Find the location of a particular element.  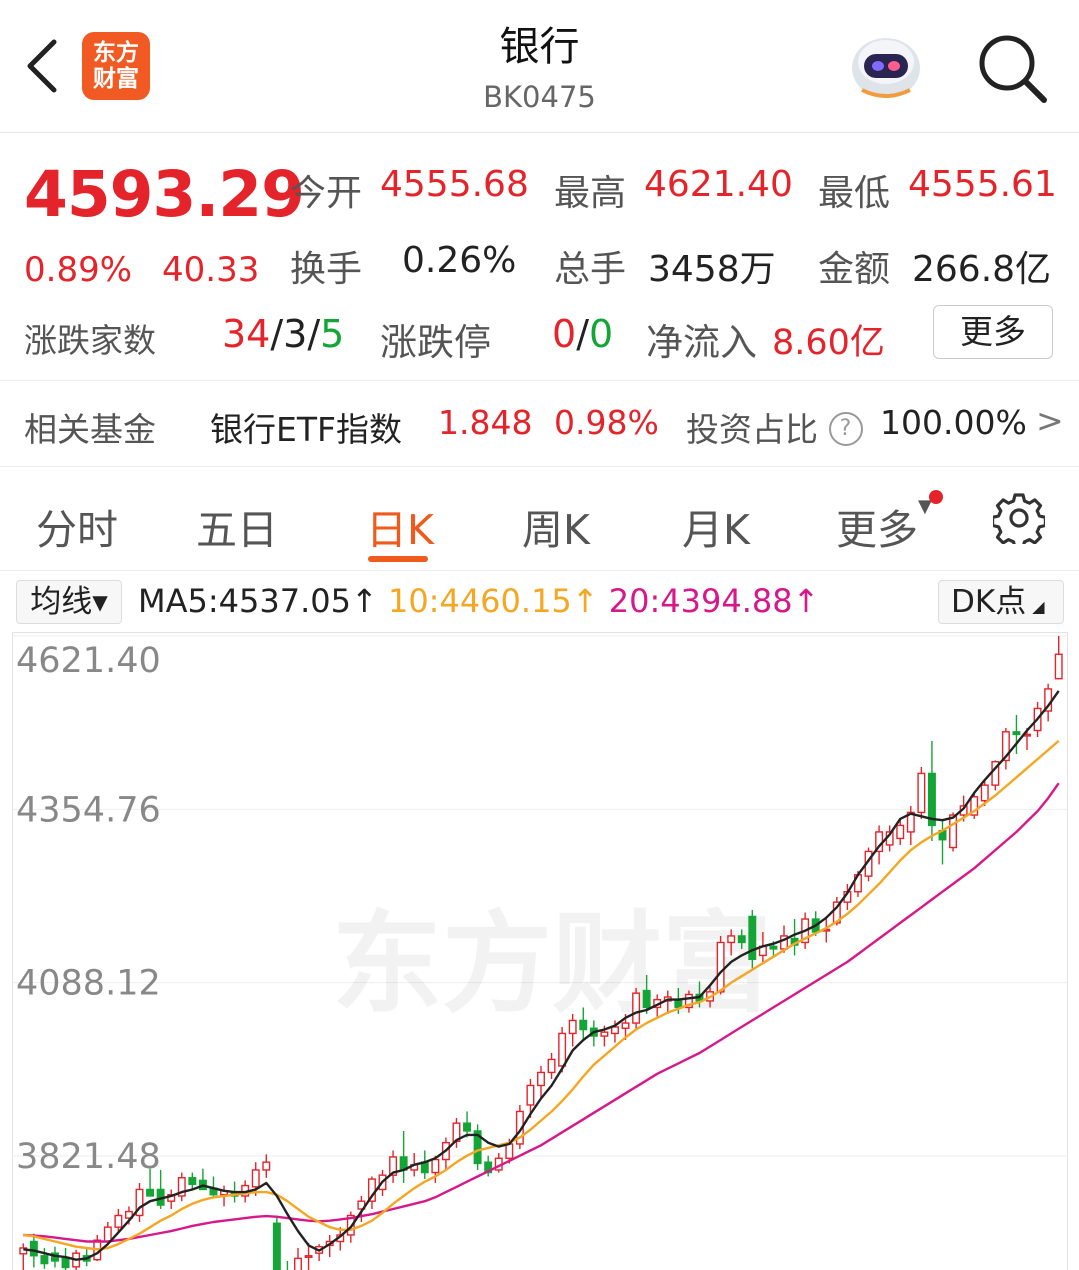

active-tab-indicator is located at coordinates (398, 559).